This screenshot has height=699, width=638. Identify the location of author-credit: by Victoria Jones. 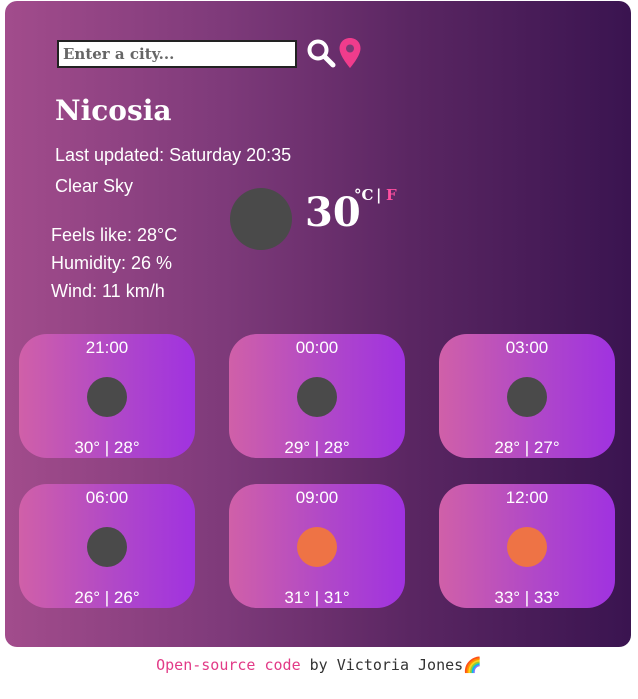
(382, 665).